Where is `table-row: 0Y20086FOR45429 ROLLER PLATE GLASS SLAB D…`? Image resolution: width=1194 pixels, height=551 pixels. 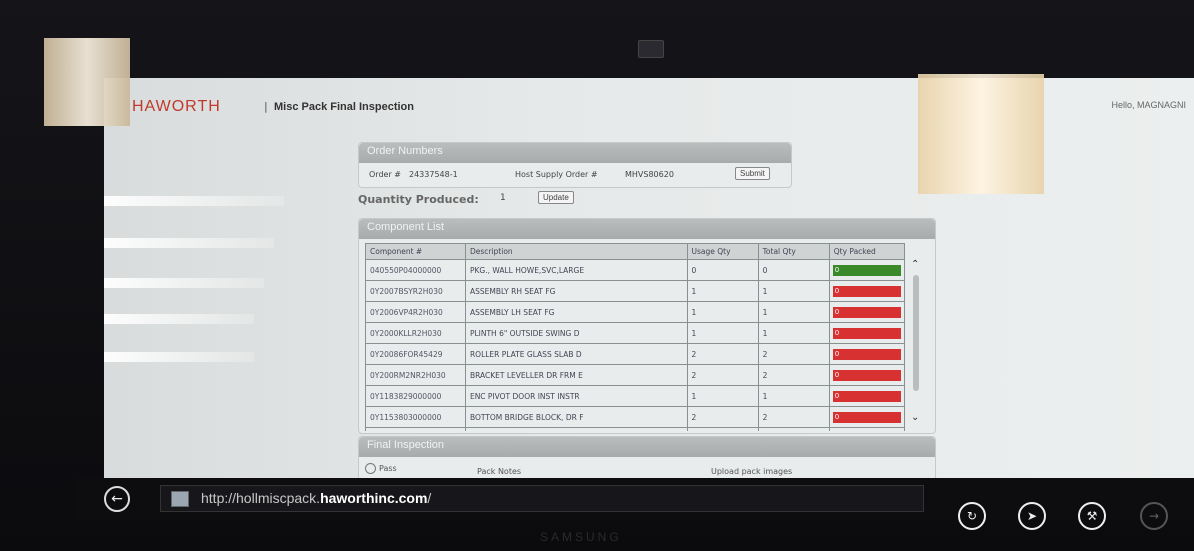
table-row: 0Y20086FOR45429 ROLLER PLATE GLASS SLAB D… is located at coordinates (635, 354).